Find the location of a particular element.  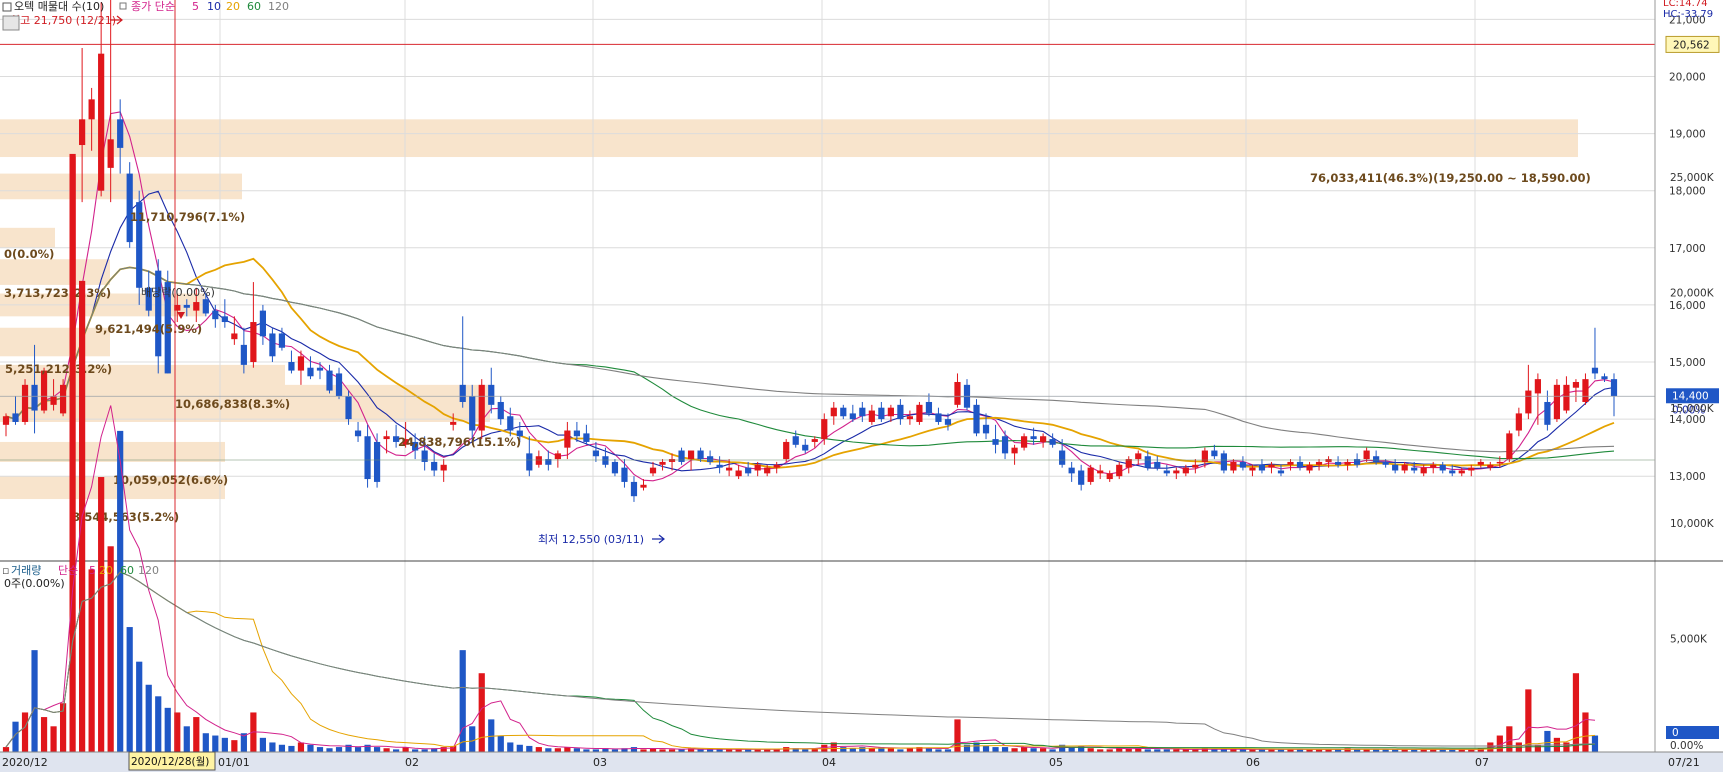

volume-profile-label: 10,059,052(6.6%) is located at coordinates (170, 480).